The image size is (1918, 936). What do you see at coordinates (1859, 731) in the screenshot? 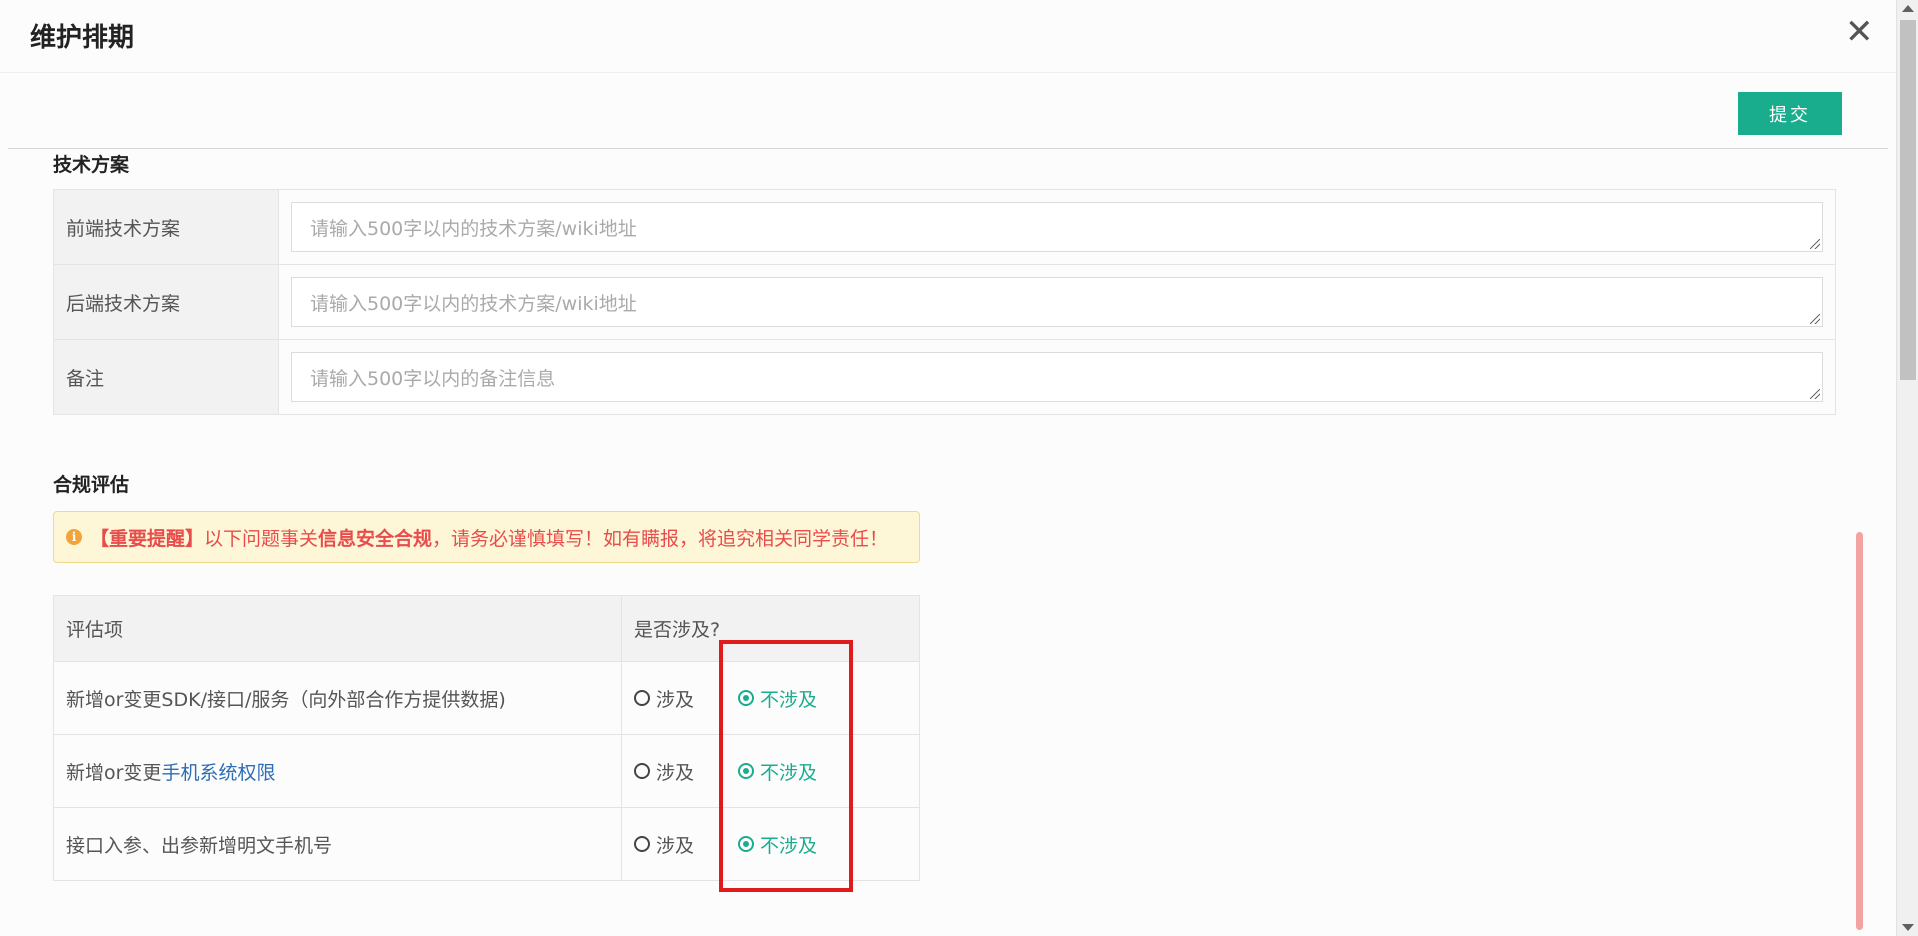
I see `inner-scrollbar-thumb` at bounding box center [1859, 731].